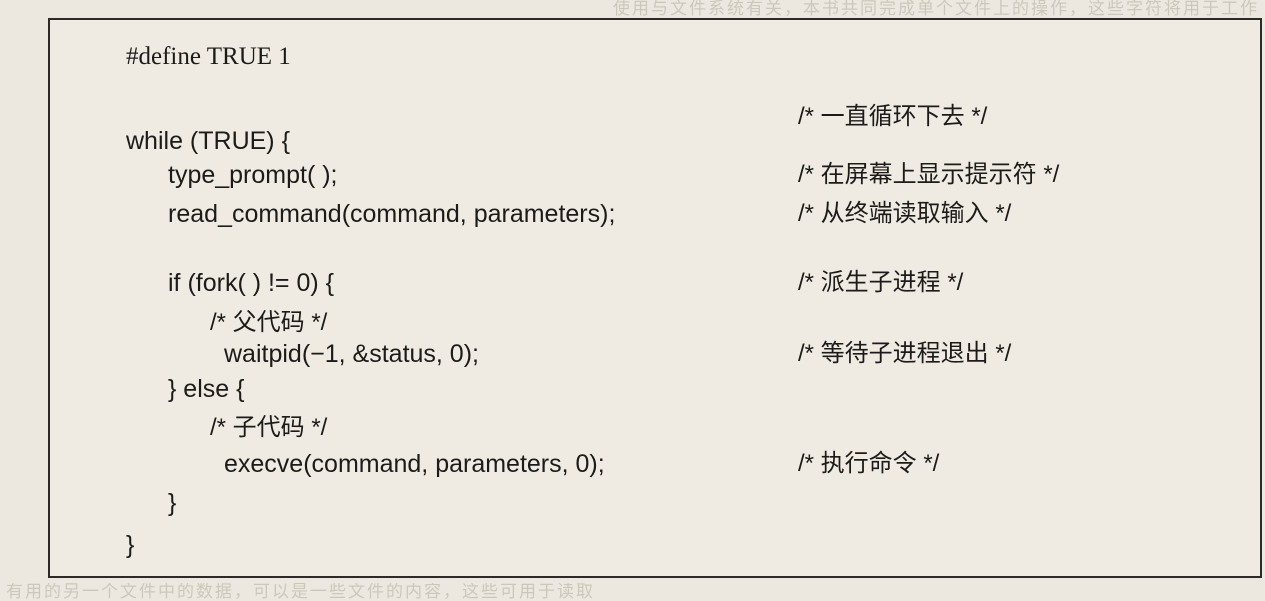 This screenshot has width=1265, height=601. What do you see at coordinates (130, 545) in the screenshot?
I see `outer-close-brace: }` at bounding box center [130, 545].